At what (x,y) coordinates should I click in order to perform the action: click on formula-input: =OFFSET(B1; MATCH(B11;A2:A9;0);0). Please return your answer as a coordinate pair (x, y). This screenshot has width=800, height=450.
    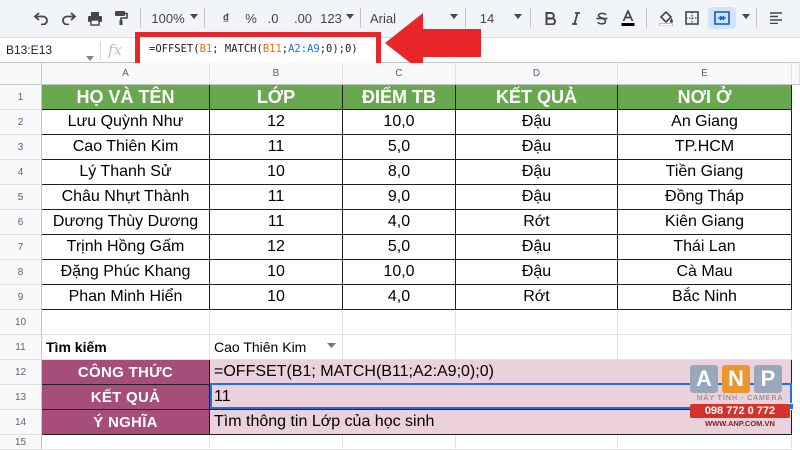
    Looking at the image, I should click on (253, 49).